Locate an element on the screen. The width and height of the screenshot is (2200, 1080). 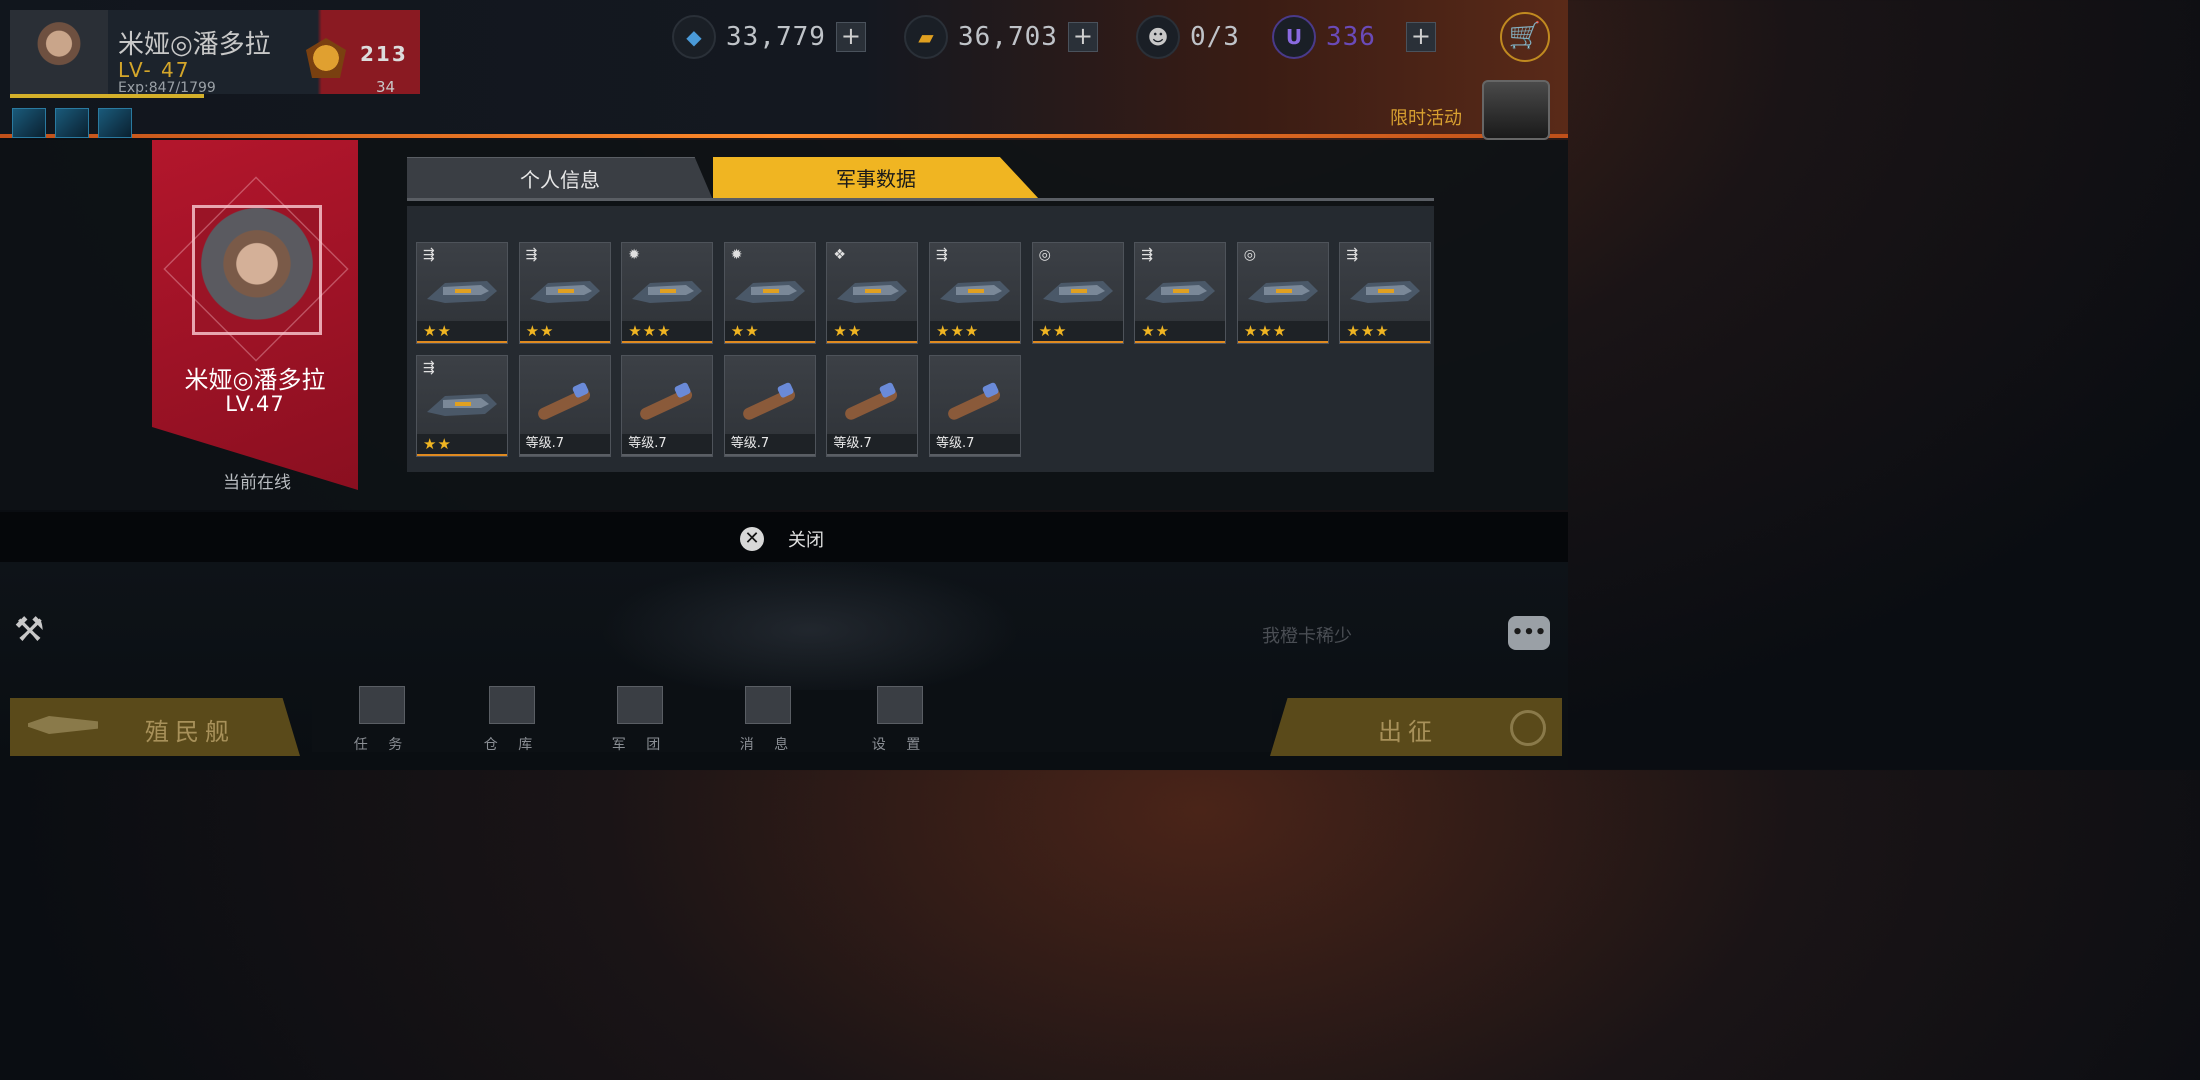
nav-messages: 消 息 is located at coordinates (768, 720).